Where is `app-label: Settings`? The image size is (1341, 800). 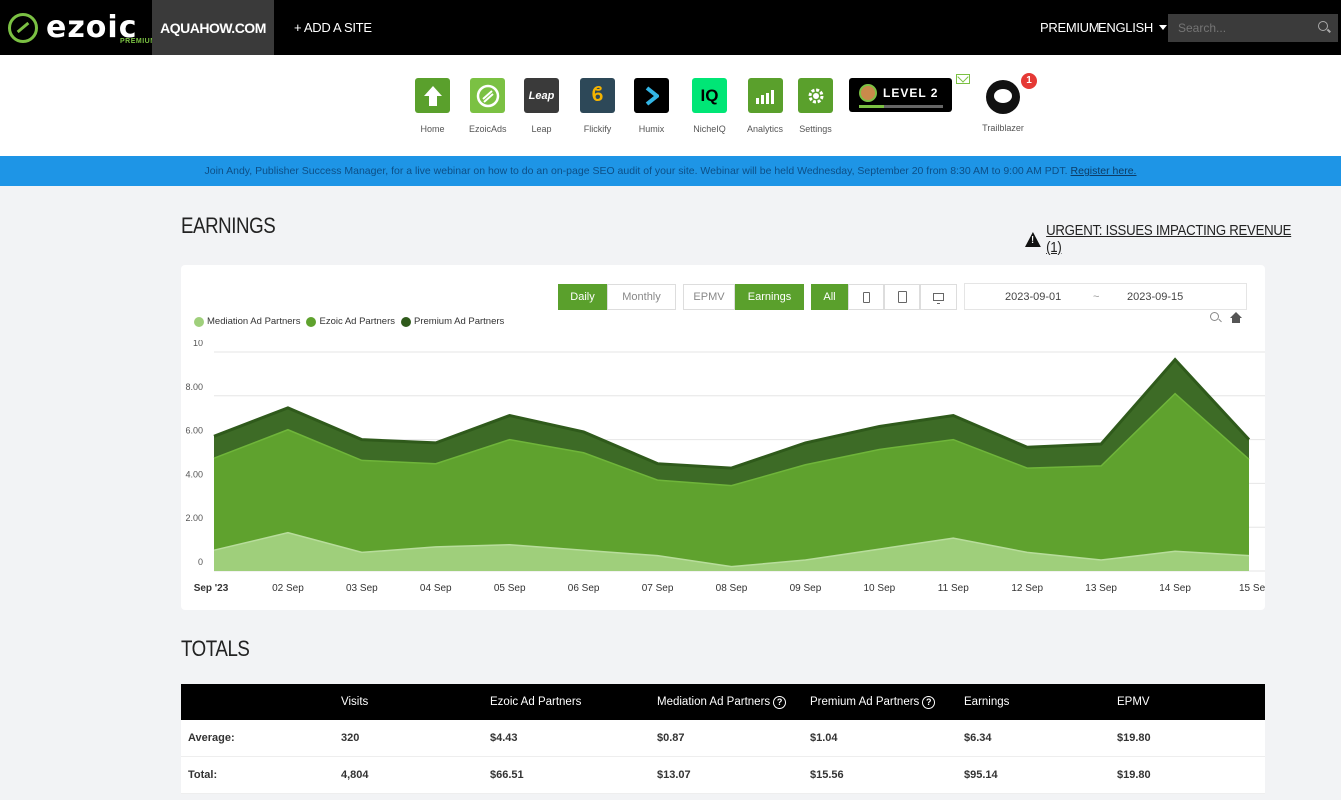 app-label: Settings is located at coordinates (815, 129).